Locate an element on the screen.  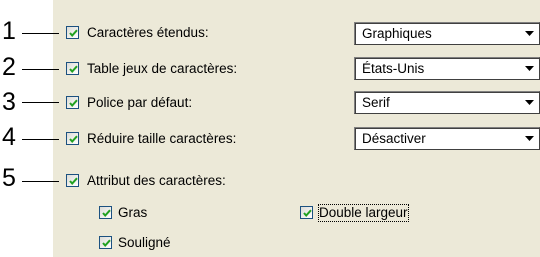
underline-checkbox is located at coordinates (105, 242).